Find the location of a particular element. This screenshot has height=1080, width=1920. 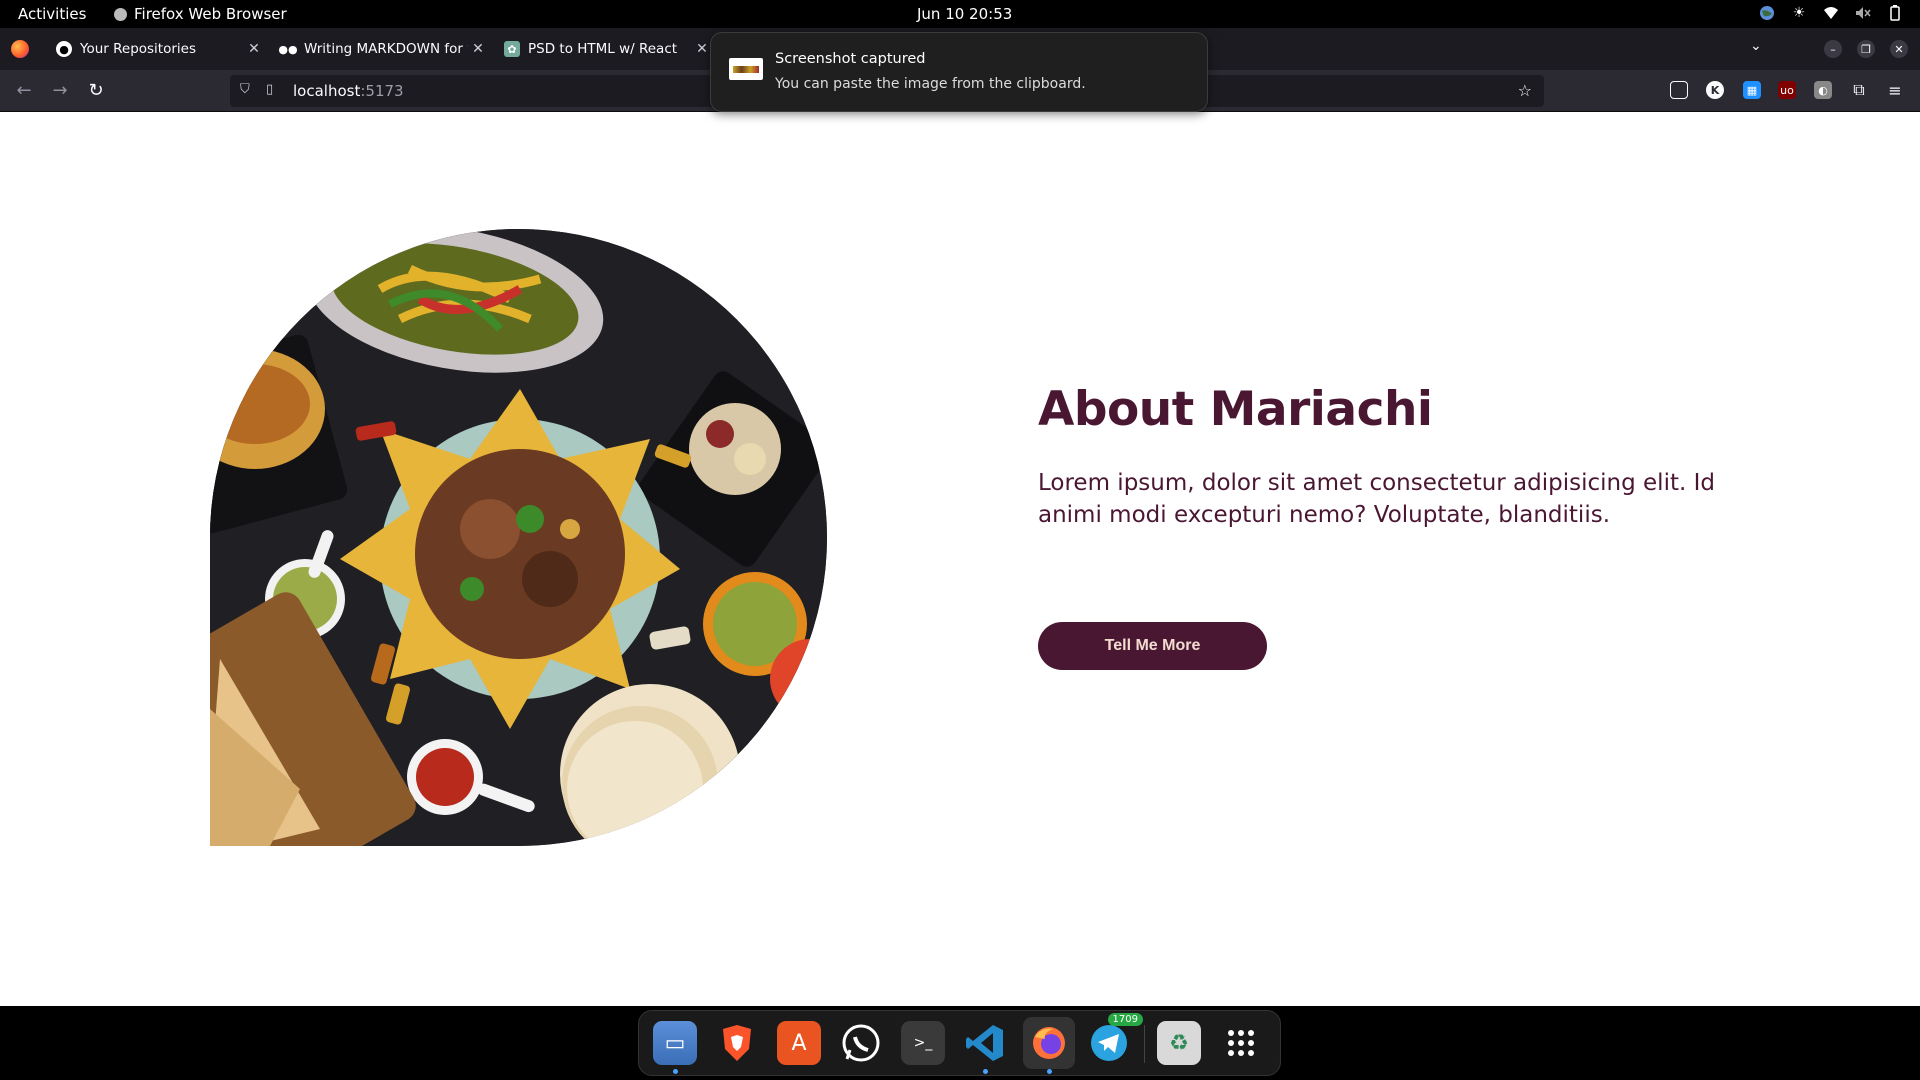

battery-icon is located at coordinates (1895, 13).